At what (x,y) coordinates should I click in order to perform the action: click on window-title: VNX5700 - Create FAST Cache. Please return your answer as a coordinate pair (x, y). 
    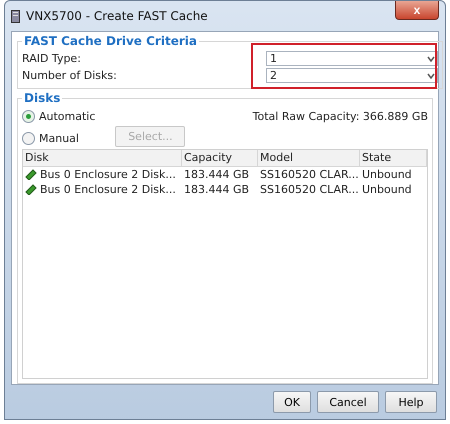
    Looking at the image, I should click on (117, 16).